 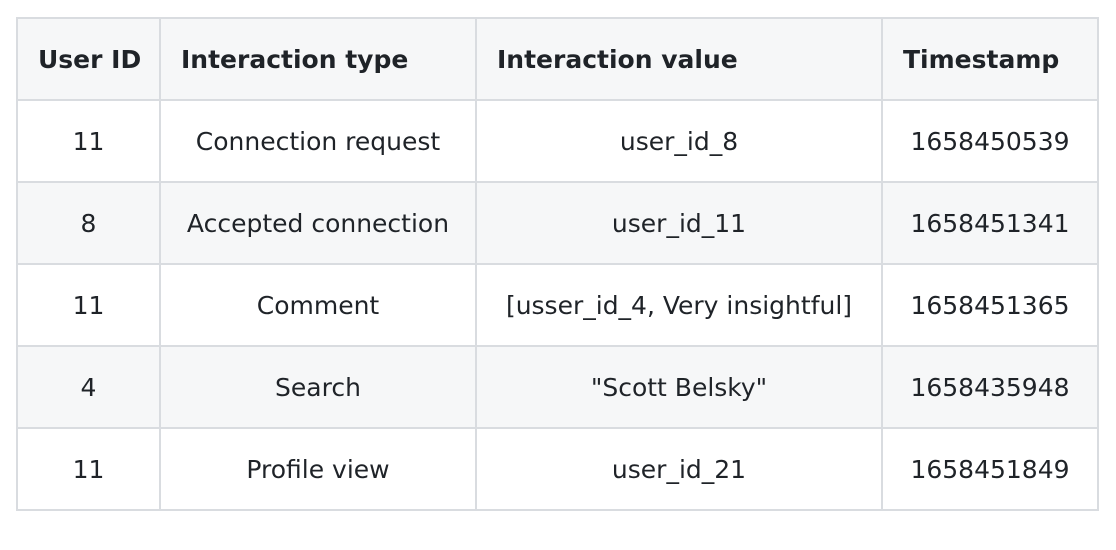 I want to click on cell-interaction-type: Search, so click(x=318, y=387).